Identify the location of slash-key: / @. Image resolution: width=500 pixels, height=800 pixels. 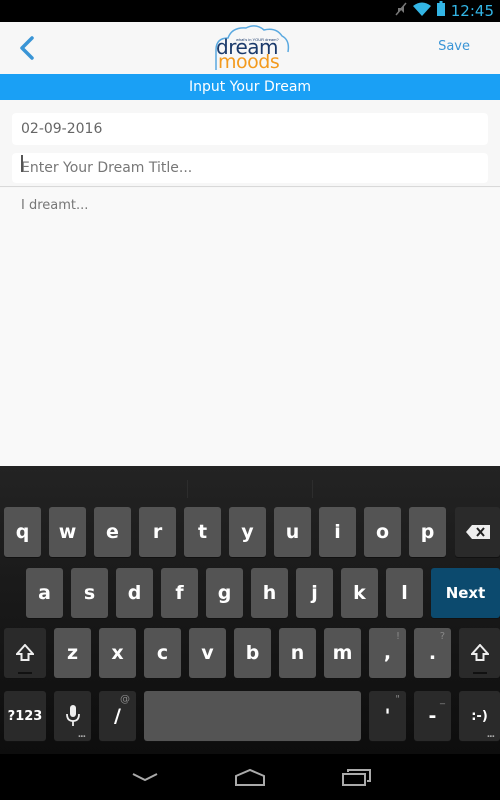
(117, 716).